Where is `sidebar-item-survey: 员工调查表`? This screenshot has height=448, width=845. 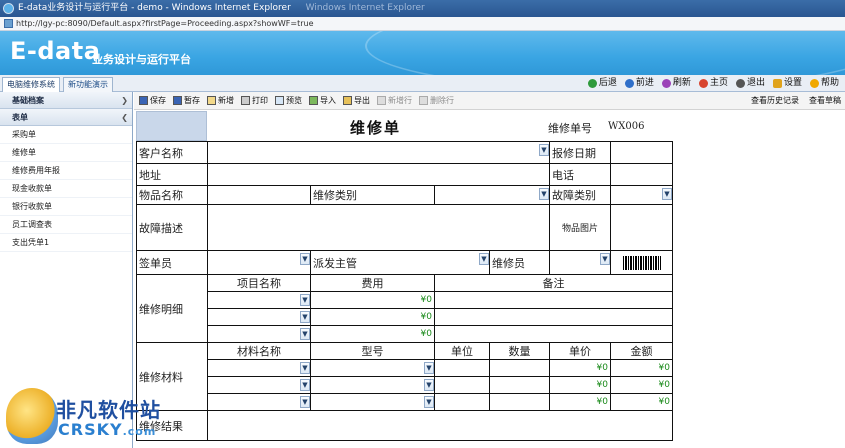
sidebar-item-survey: 员工调查表 is located at coordinates (66, 225).